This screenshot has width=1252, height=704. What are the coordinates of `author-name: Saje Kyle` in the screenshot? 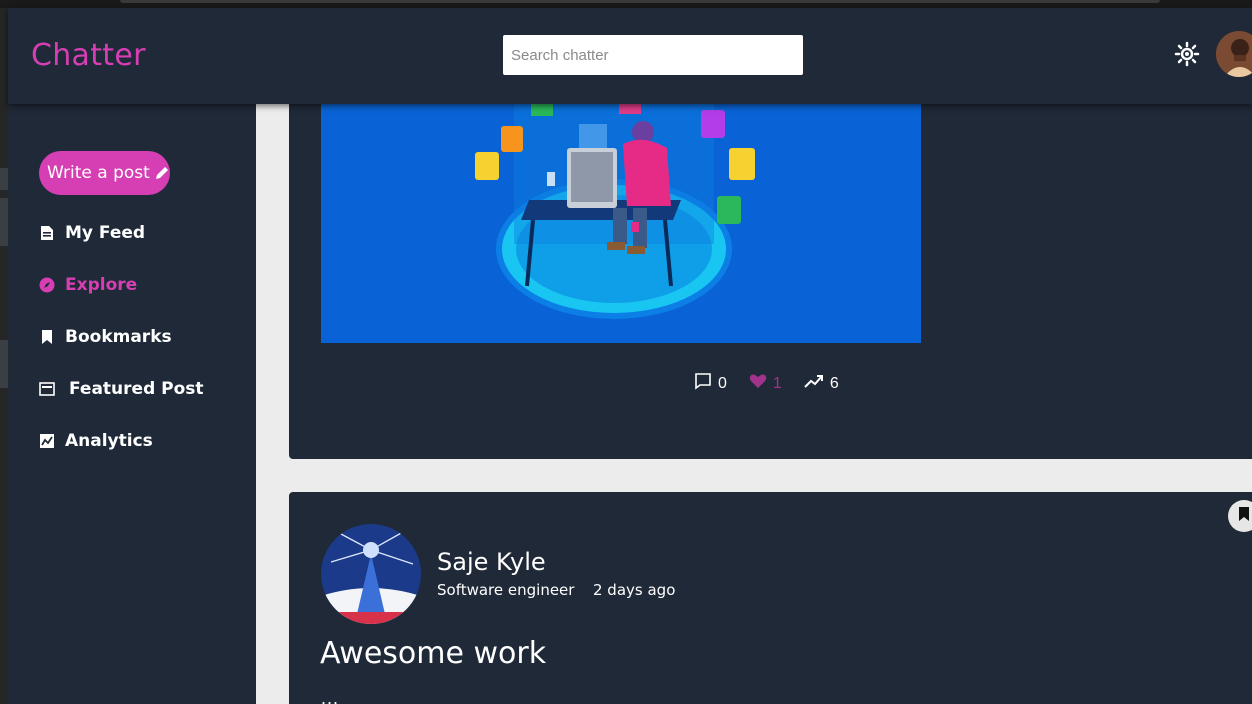 It's located at (491, 562).